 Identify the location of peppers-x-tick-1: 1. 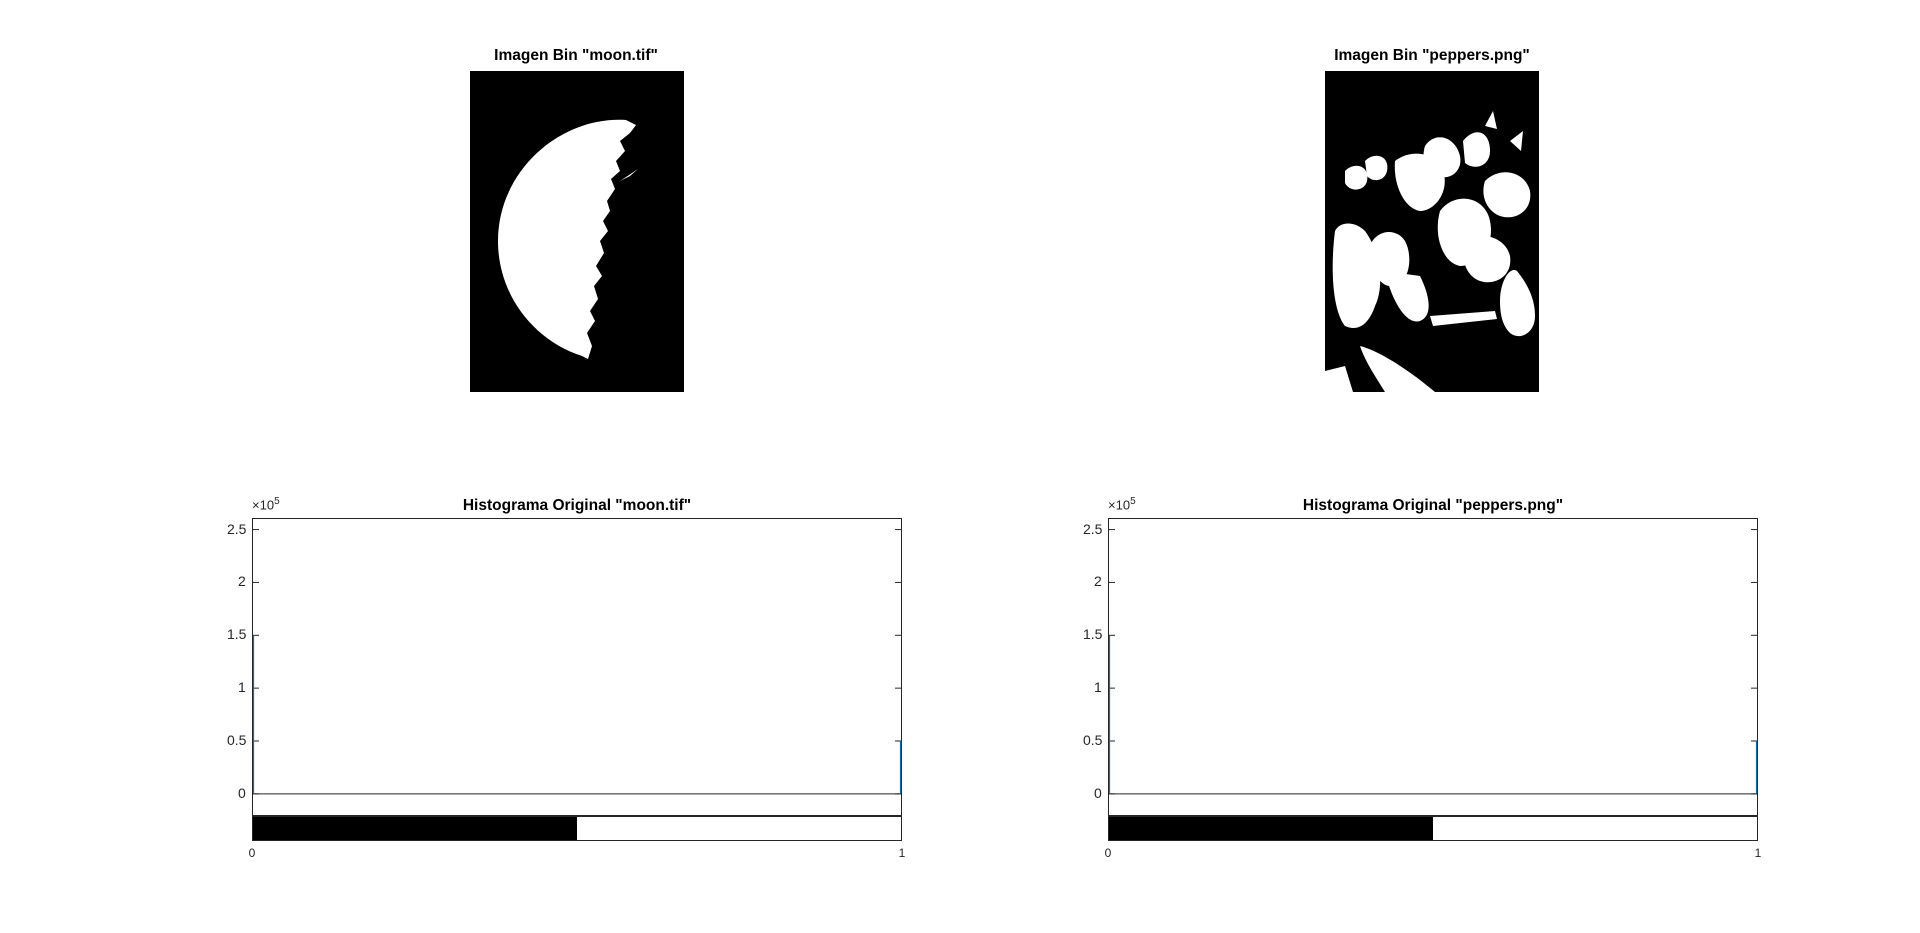
(1758, 853).